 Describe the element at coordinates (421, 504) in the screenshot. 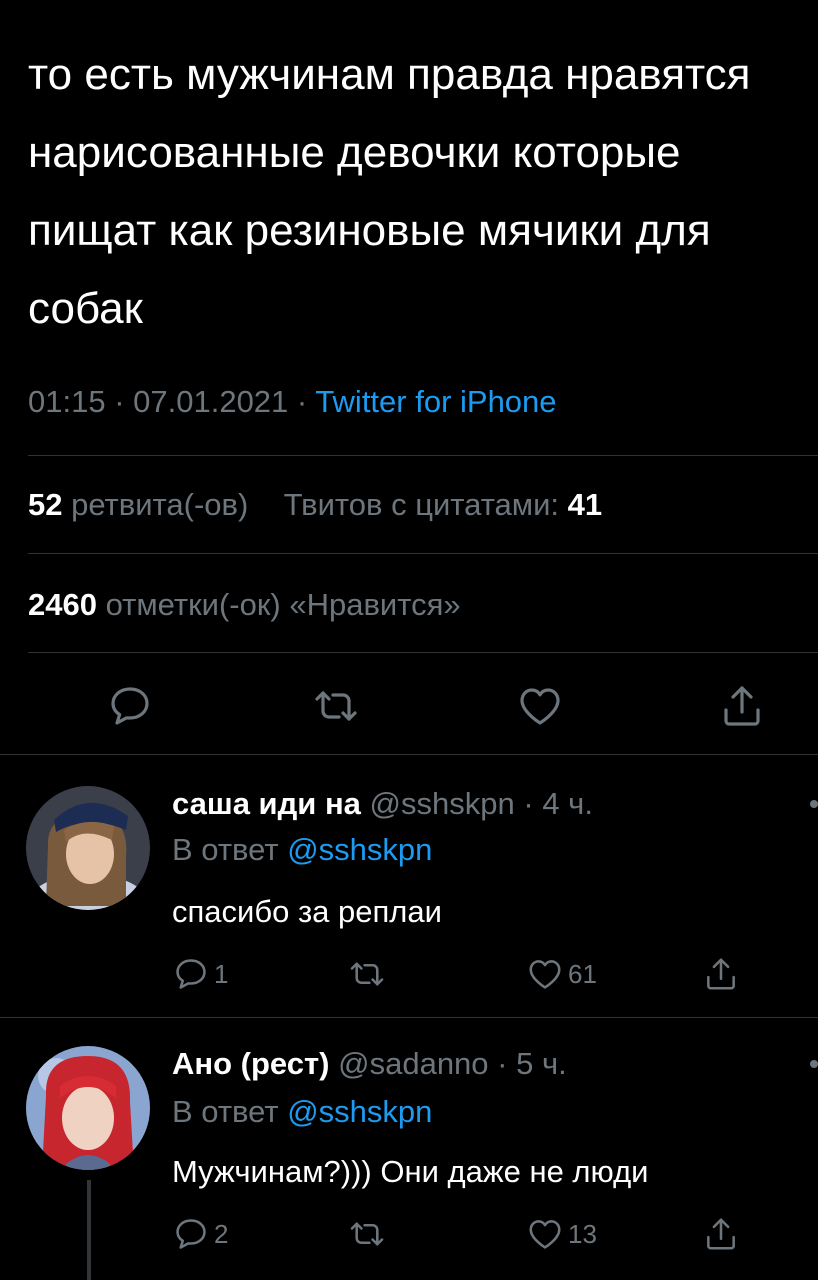

I see `quotes-label: Твитов с цитатами:` at that location.